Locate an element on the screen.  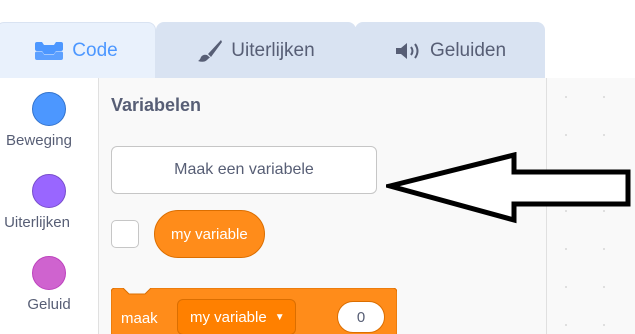
tab-code-label: Code is located at coordinates (95, 50).